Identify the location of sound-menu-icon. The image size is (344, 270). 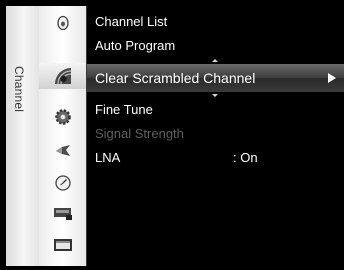
(62, 151).